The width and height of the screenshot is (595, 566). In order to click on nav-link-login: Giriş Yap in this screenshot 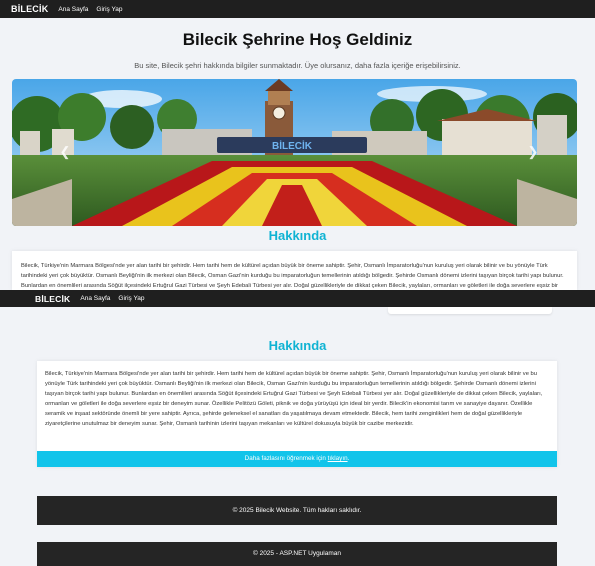, I will do `click(109, 9)`.